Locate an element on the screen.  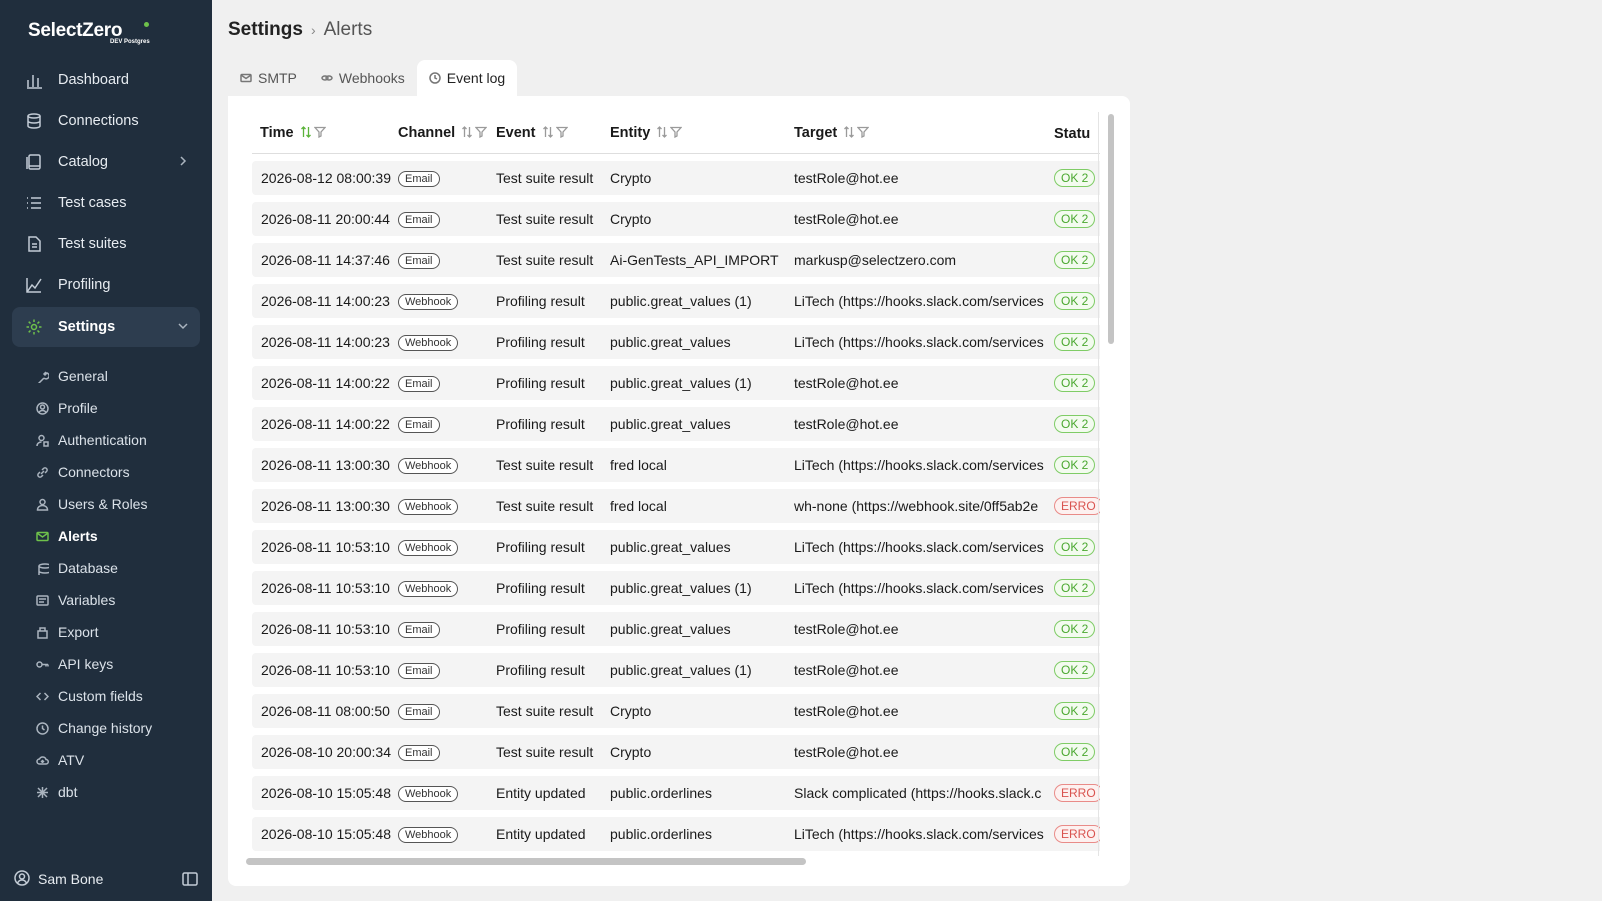
sidebar-item-change-history: Change history is located at coordinates (117, 728).